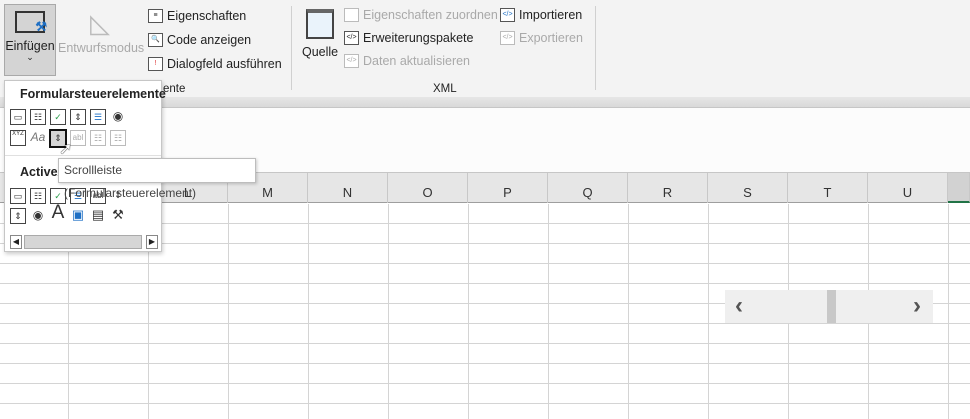 The width and height of the screenshot is (970, 419). Describe the element at coordinates (152, 242) in the screenshot. I see `scroll-right-arrow-icon: ▶` at that location.